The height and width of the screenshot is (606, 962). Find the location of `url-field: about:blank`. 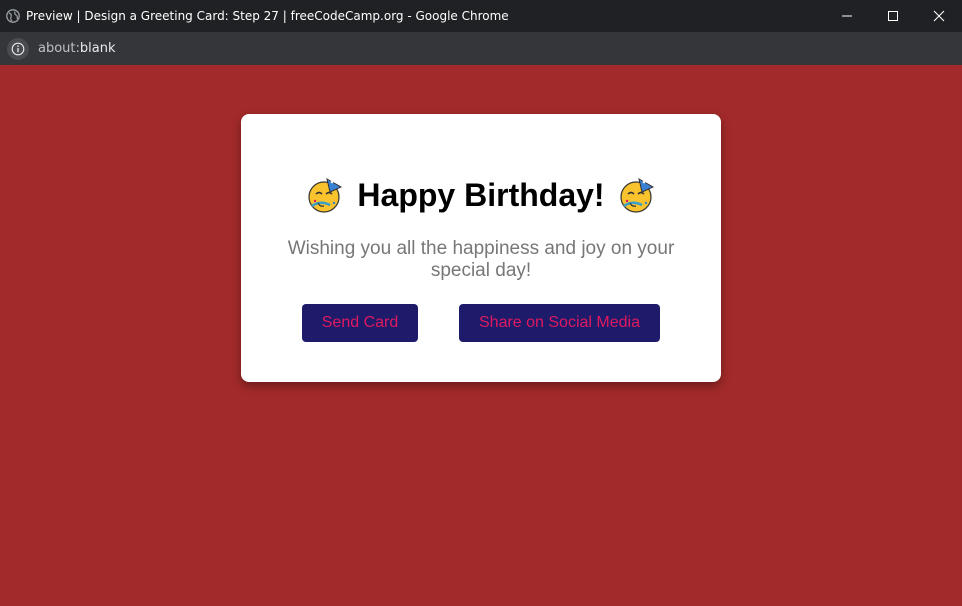

url-field: about:blank is located at coordinates (77, 48).